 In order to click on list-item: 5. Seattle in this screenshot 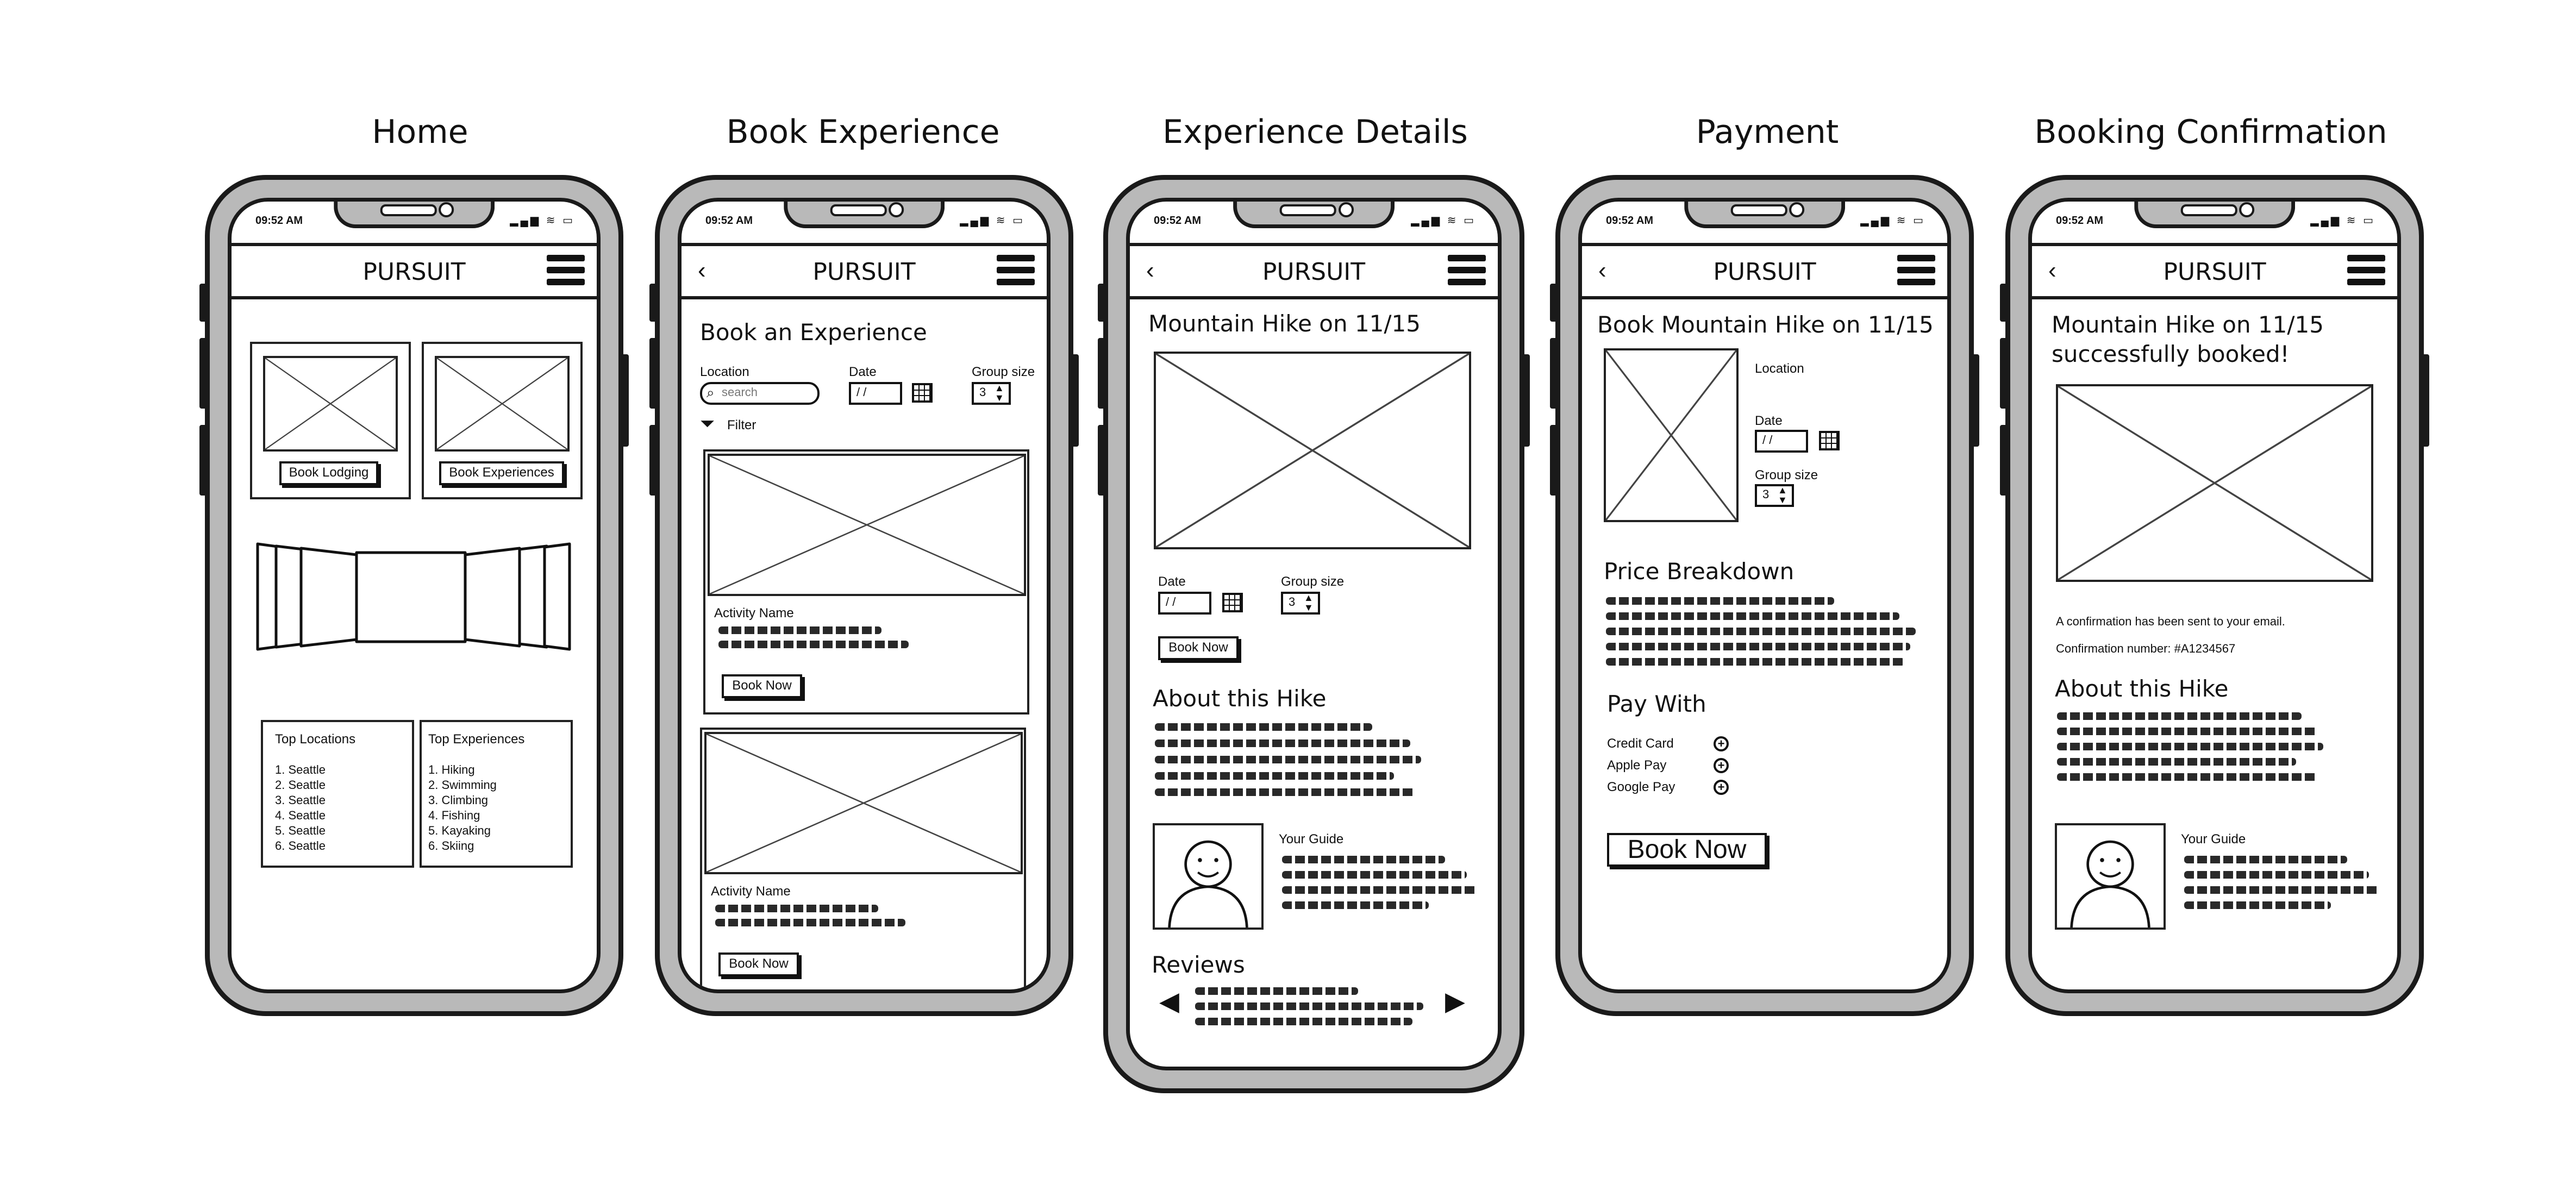, I will do `click(300, 831)`.